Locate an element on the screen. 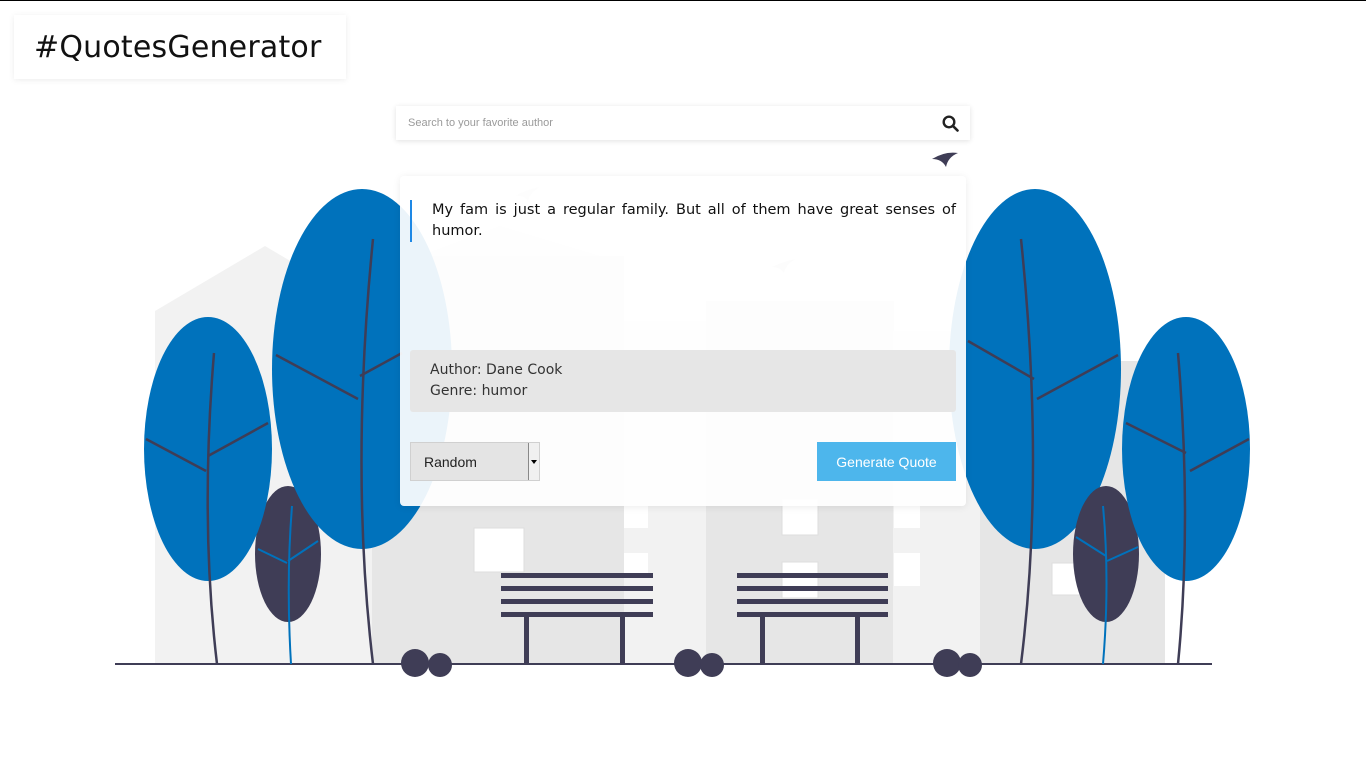 The width and height of the screenshot is (1366, 769). mode-select-value: Random is located at coordinates (450, 461).